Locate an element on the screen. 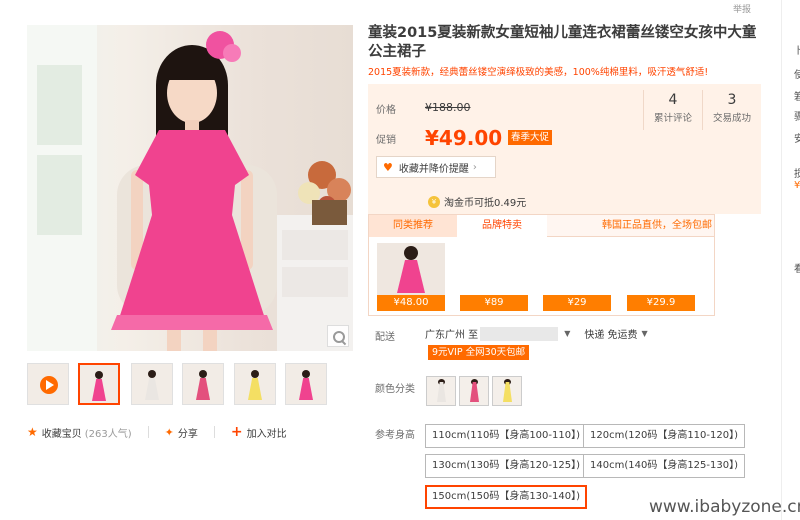  product-title: 童装2015夏装新款女童短袖儿童连衣裙蕾丝镂空女孩中大童公主裙子 is located at coordinates (562, 42).